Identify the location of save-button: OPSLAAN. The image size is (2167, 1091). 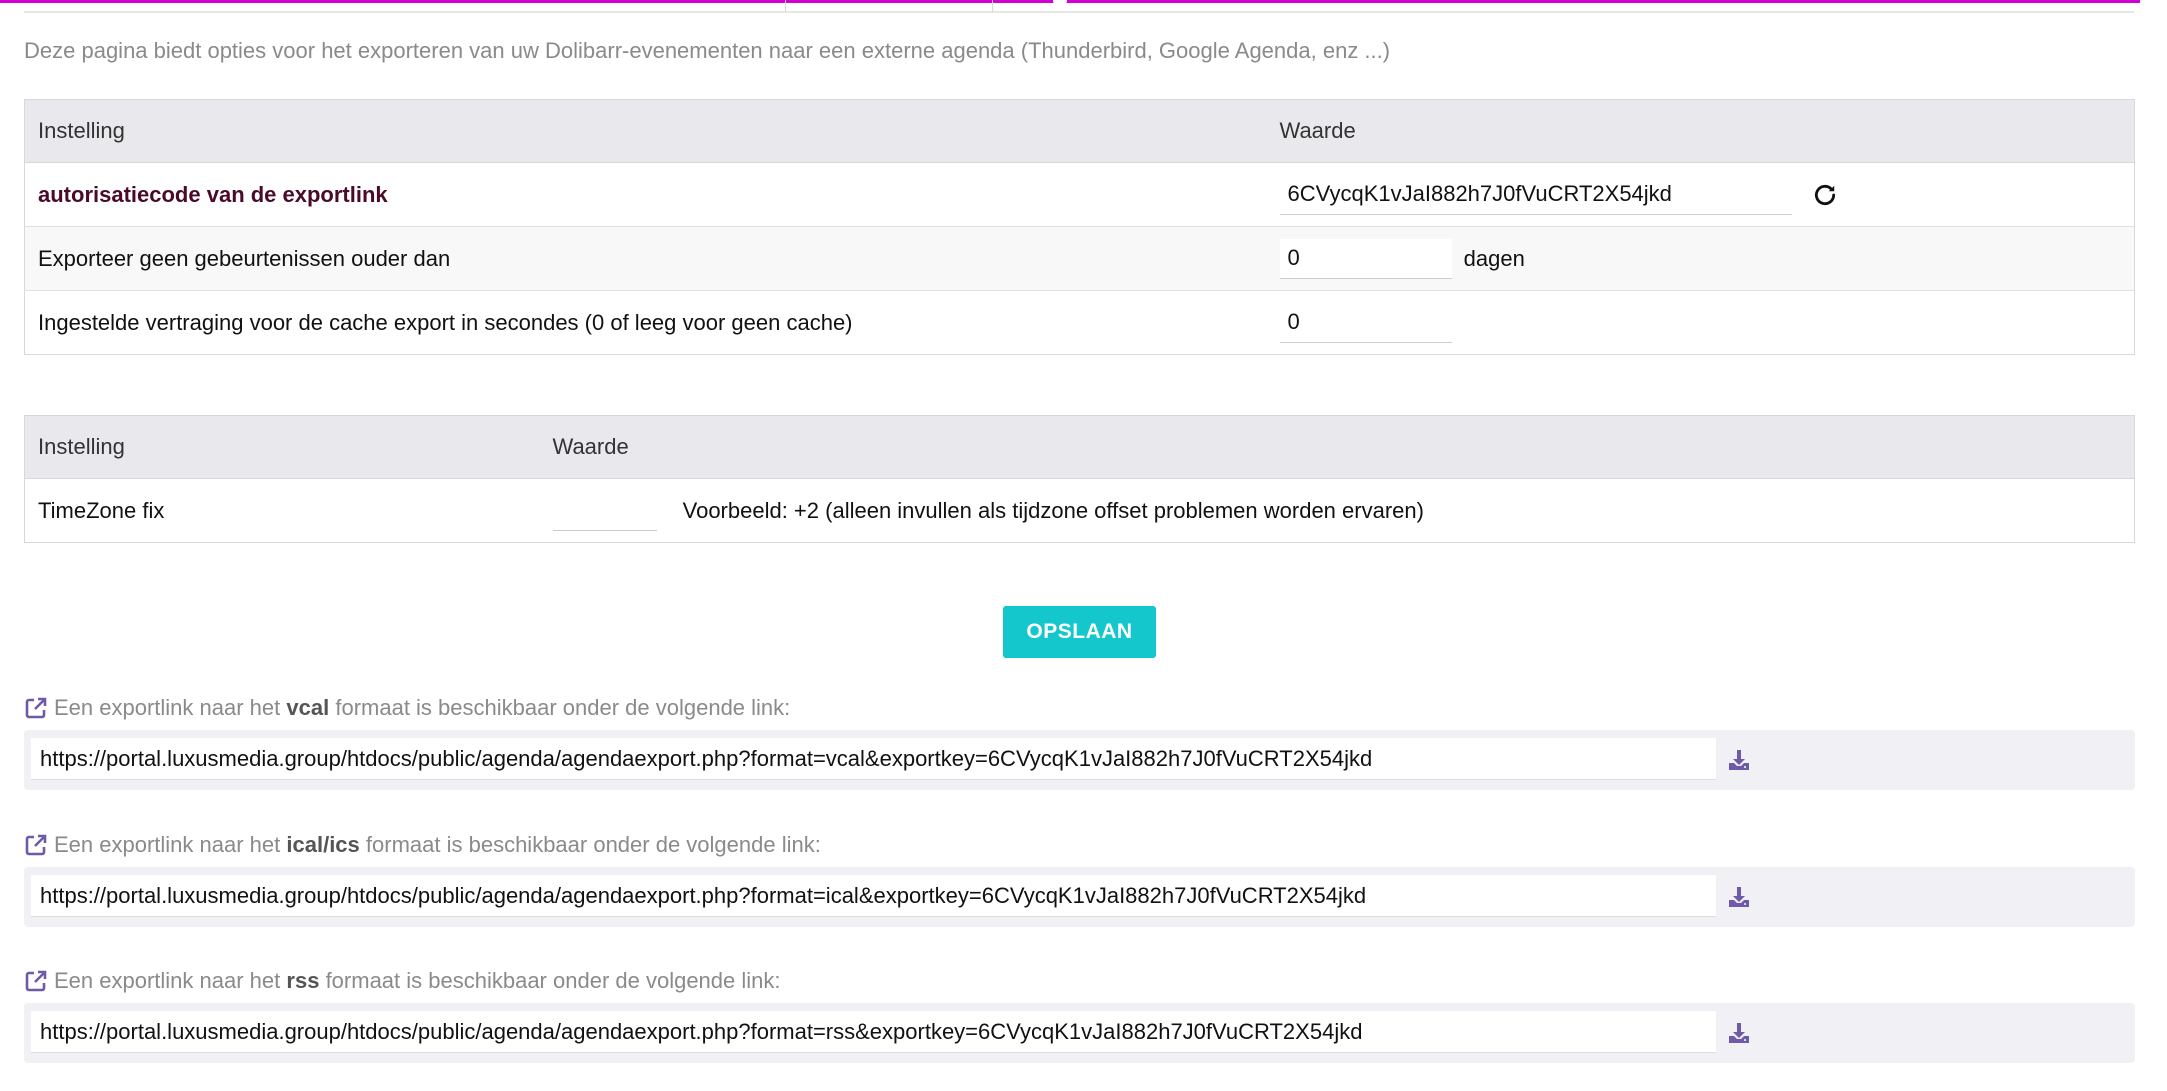
(1079, 632).